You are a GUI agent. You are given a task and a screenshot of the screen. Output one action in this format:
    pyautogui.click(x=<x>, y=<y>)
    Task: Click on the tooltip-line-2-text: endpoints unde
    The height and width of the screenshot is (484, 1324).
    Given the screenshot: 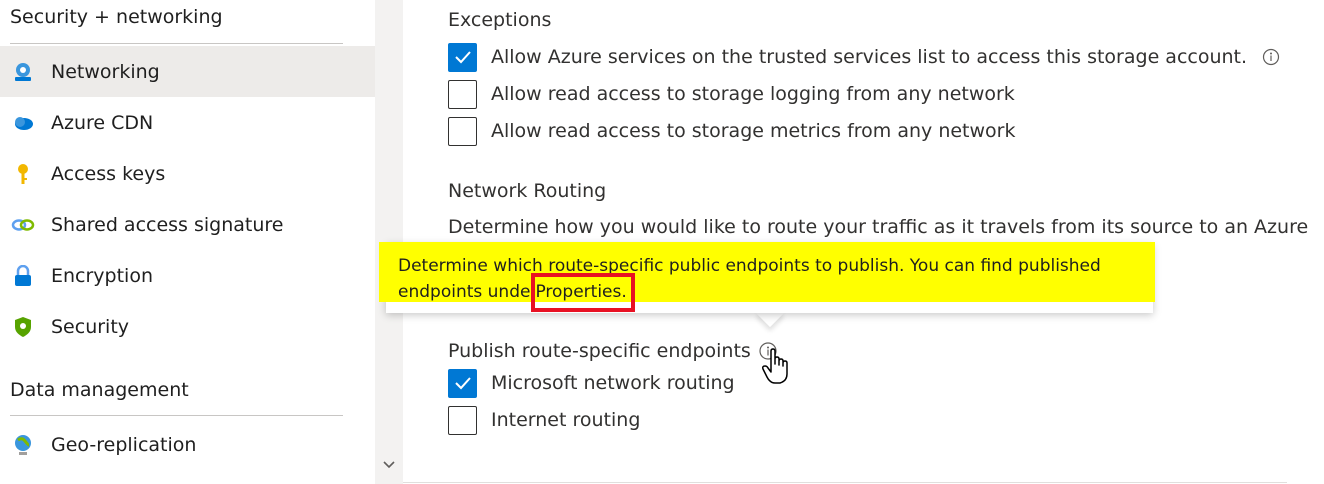 What is the action you would take?
    pyautogui.click(x=464, y=292)
    